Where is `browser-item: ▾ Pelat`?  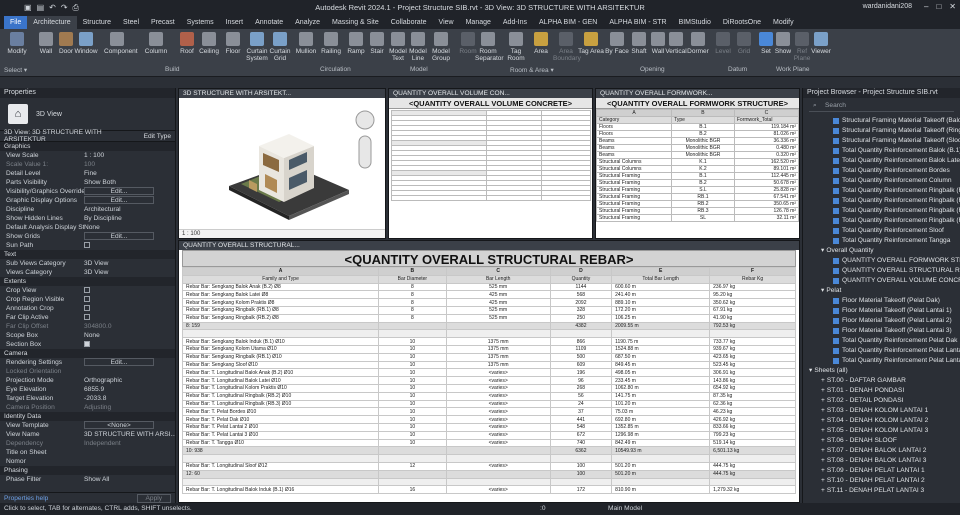 browser-item: ▾ Pelat is located at coordinates (881, 291).